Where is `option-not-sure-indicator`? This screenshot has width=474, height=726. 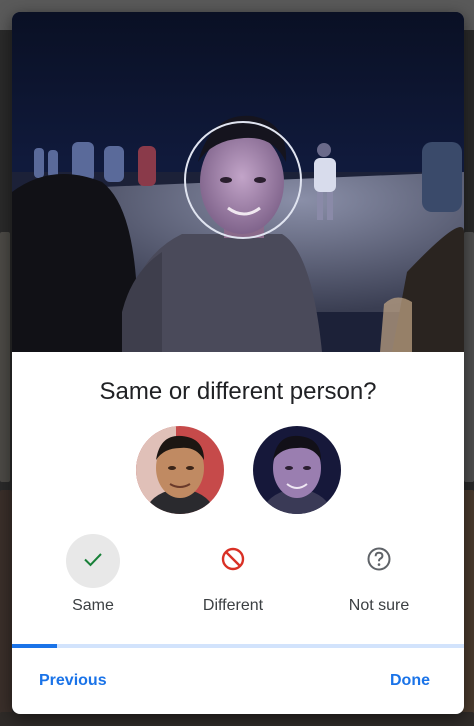
option-not-sure-indicator is located at coordinates (379, 561).